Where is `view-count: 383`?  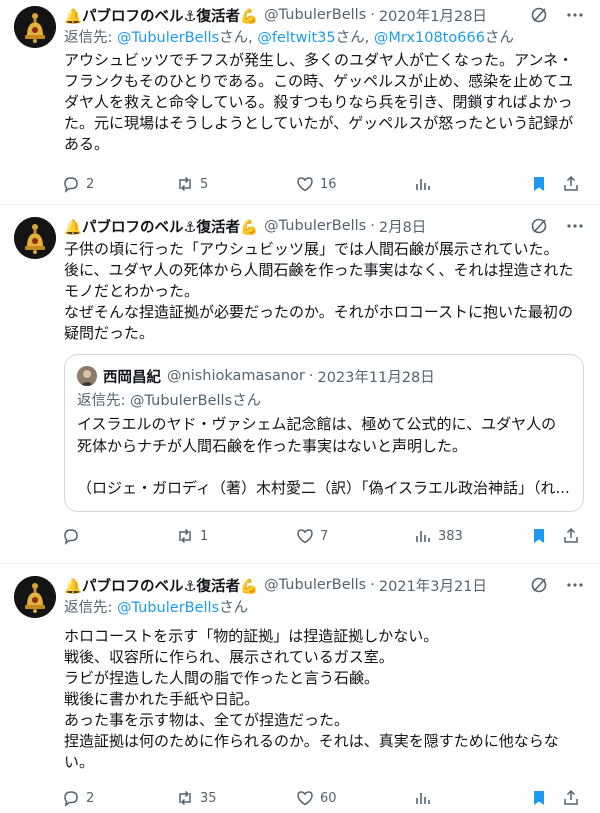
view-count: 383 is located at coordinates (450, 536).